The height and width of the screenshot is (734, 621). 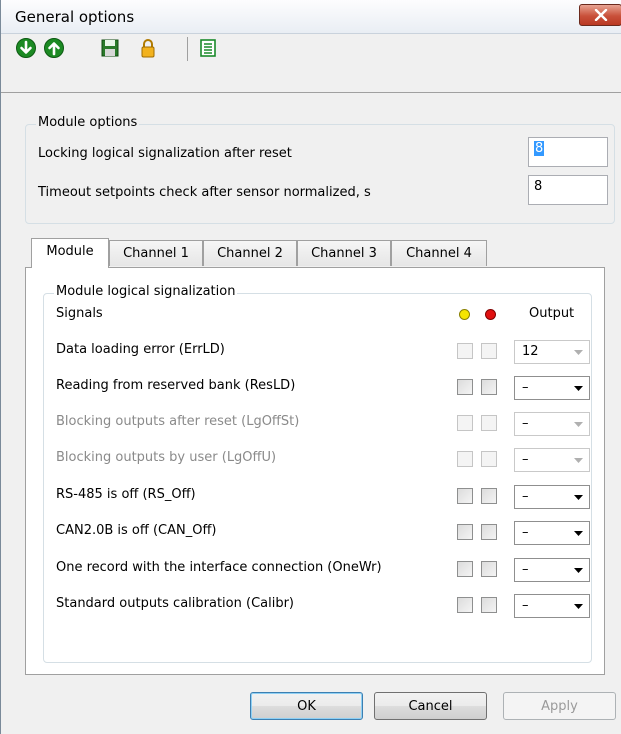 I want to click on signal-label-lgoffst: Blocking outputs after reset (LgOffSt), so click(x=178, y=421).